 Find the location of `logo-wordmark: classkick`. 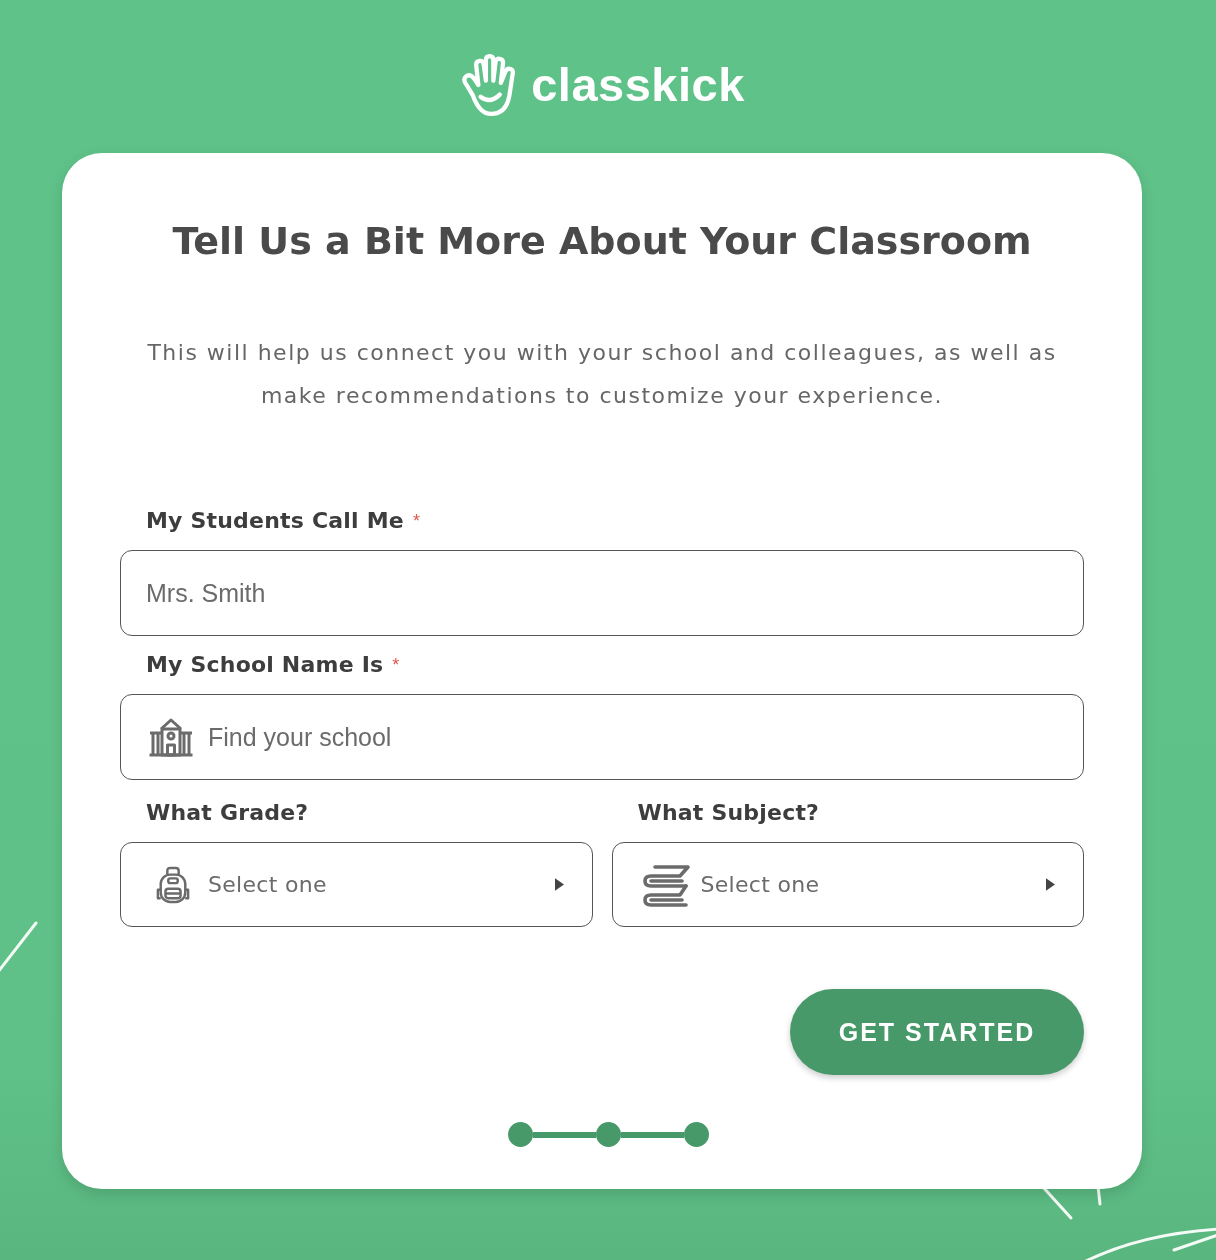

logo-wordmark: classkick is located at coordinates (638, 85).